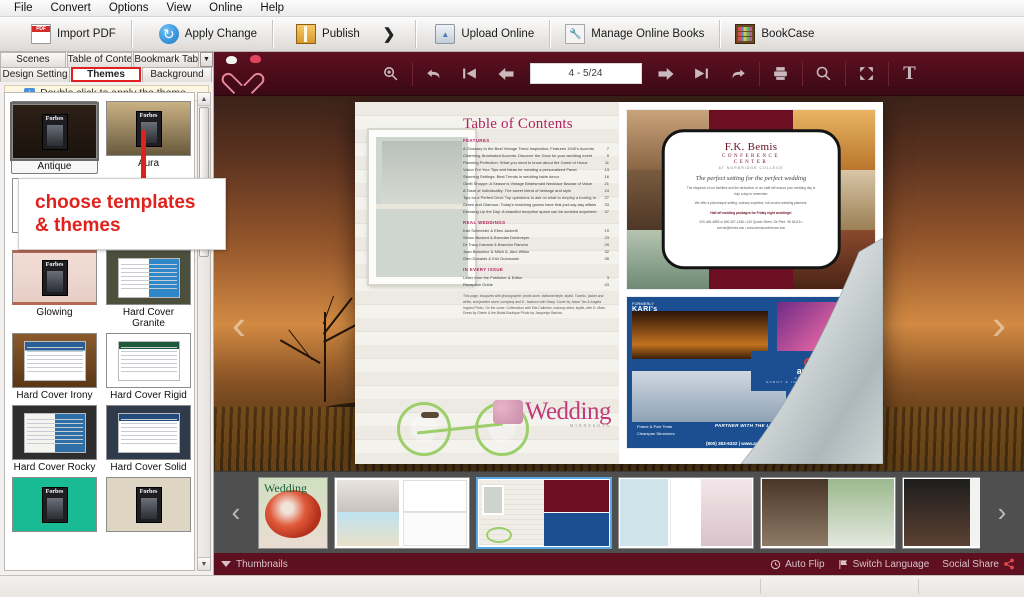 The image size is (1024, 597). Describe the element at coordinates (239, 325) in the screenshot. I see `prev-page-arrow: ‹` at that location.